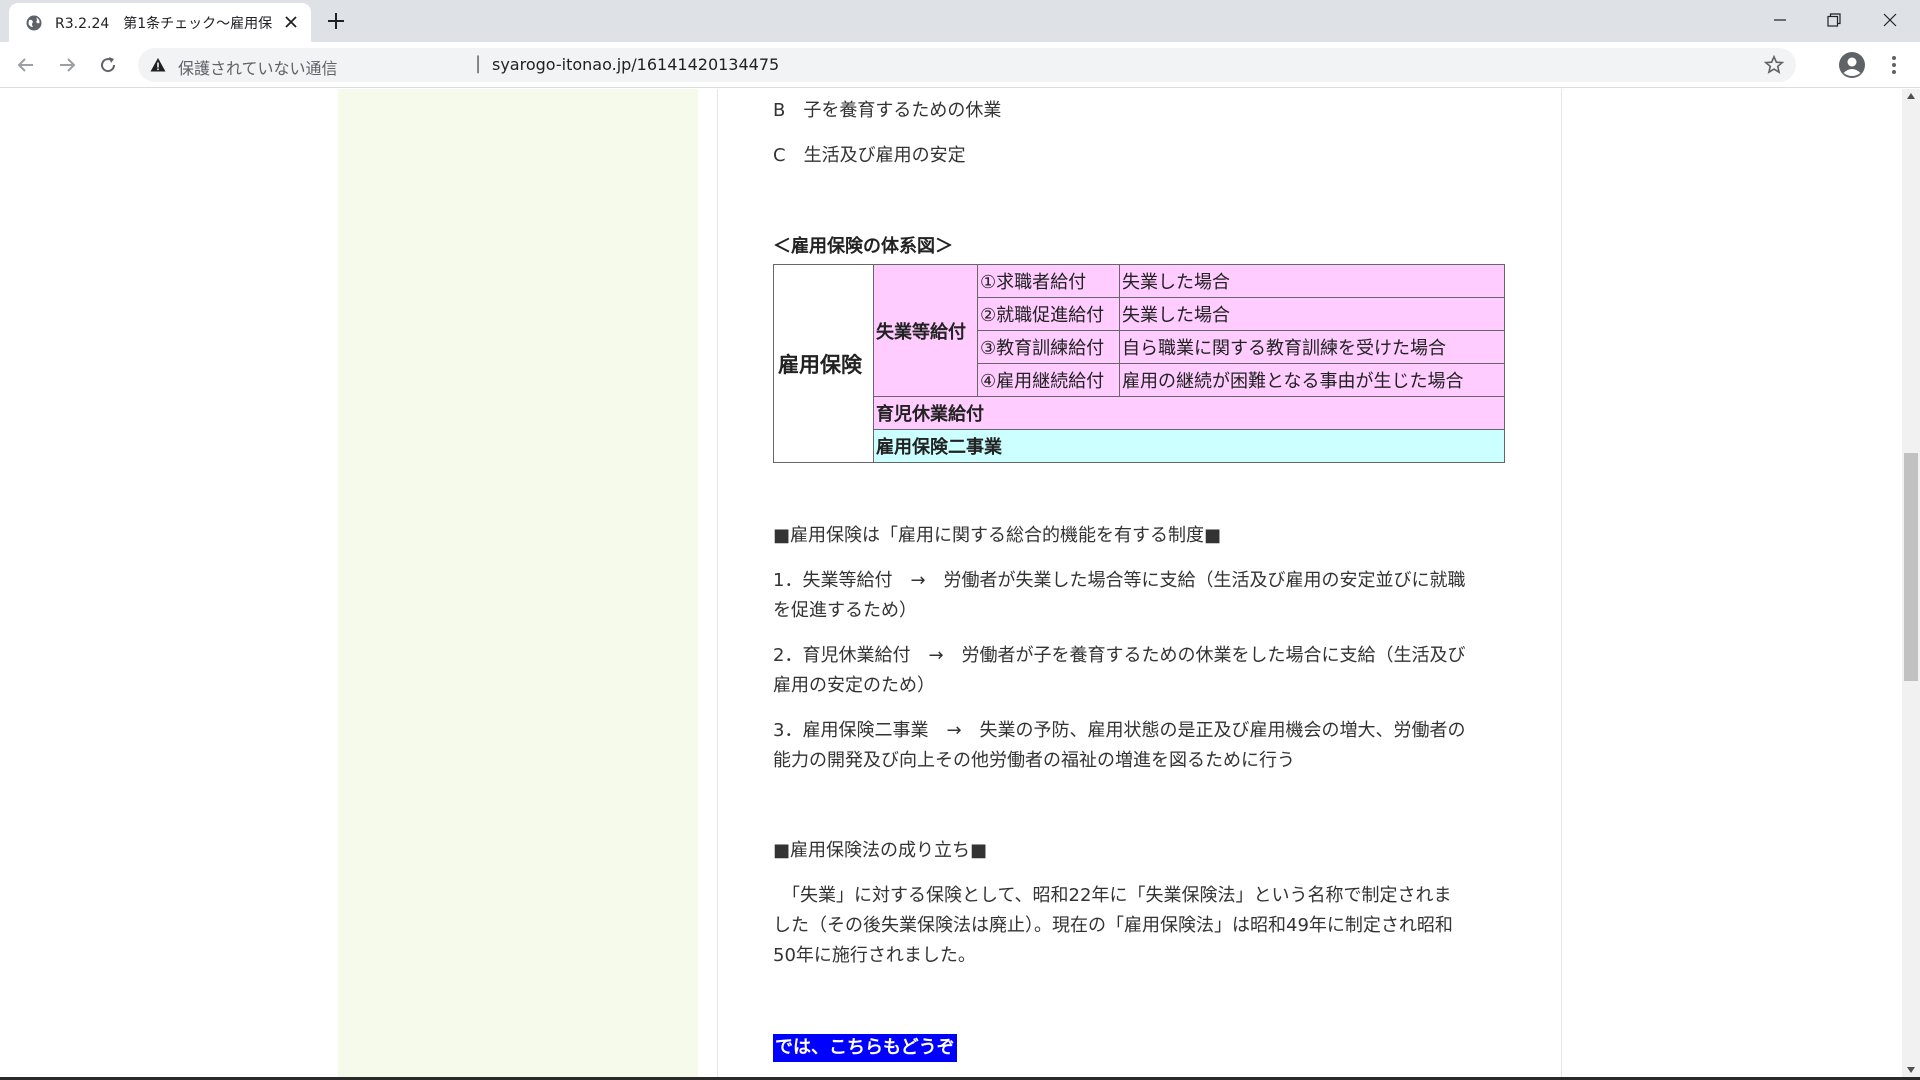 This screenshot has width=1920, height=1080. What do you see at coordinates (1774, 65) in the screenshot?
I see `bookmark-star-icon` at bounding box center [1774, 65].